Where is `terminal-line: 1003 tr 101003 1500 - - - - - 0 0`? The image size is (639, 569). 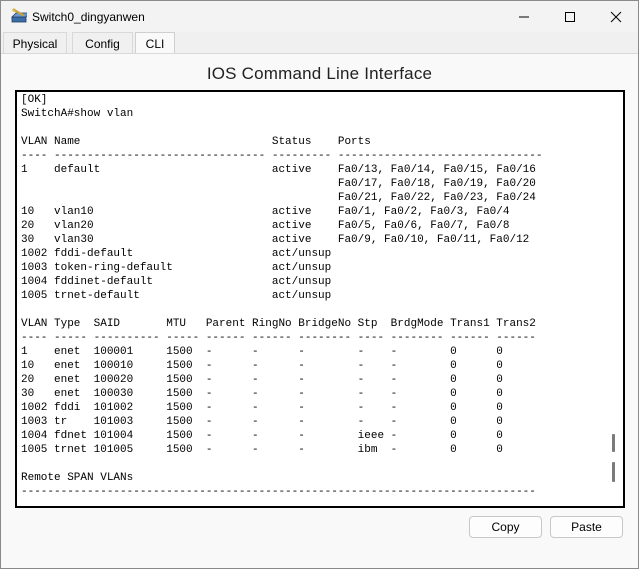 terminal-line: 1003 tr 101003 1500 - - - - - 0 0 is located at coordinates (262, 422).